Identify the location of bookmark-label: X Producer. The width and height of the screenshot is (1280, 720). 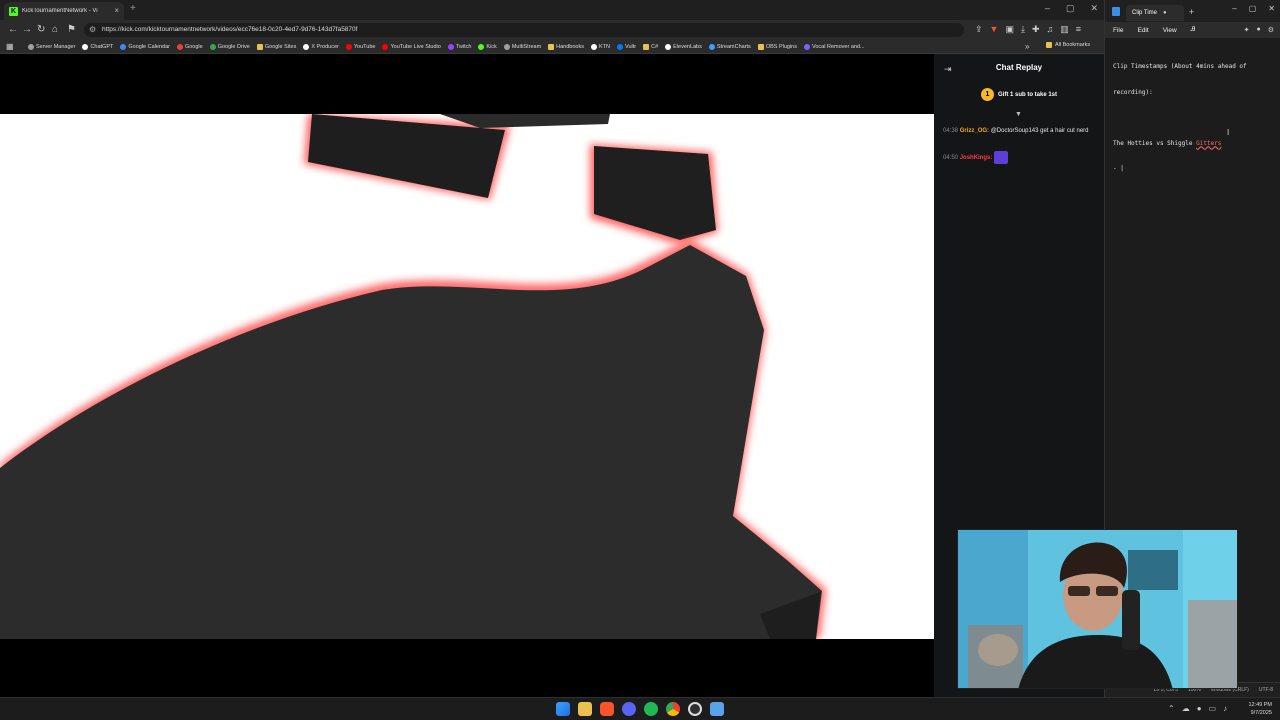
(325, 47).